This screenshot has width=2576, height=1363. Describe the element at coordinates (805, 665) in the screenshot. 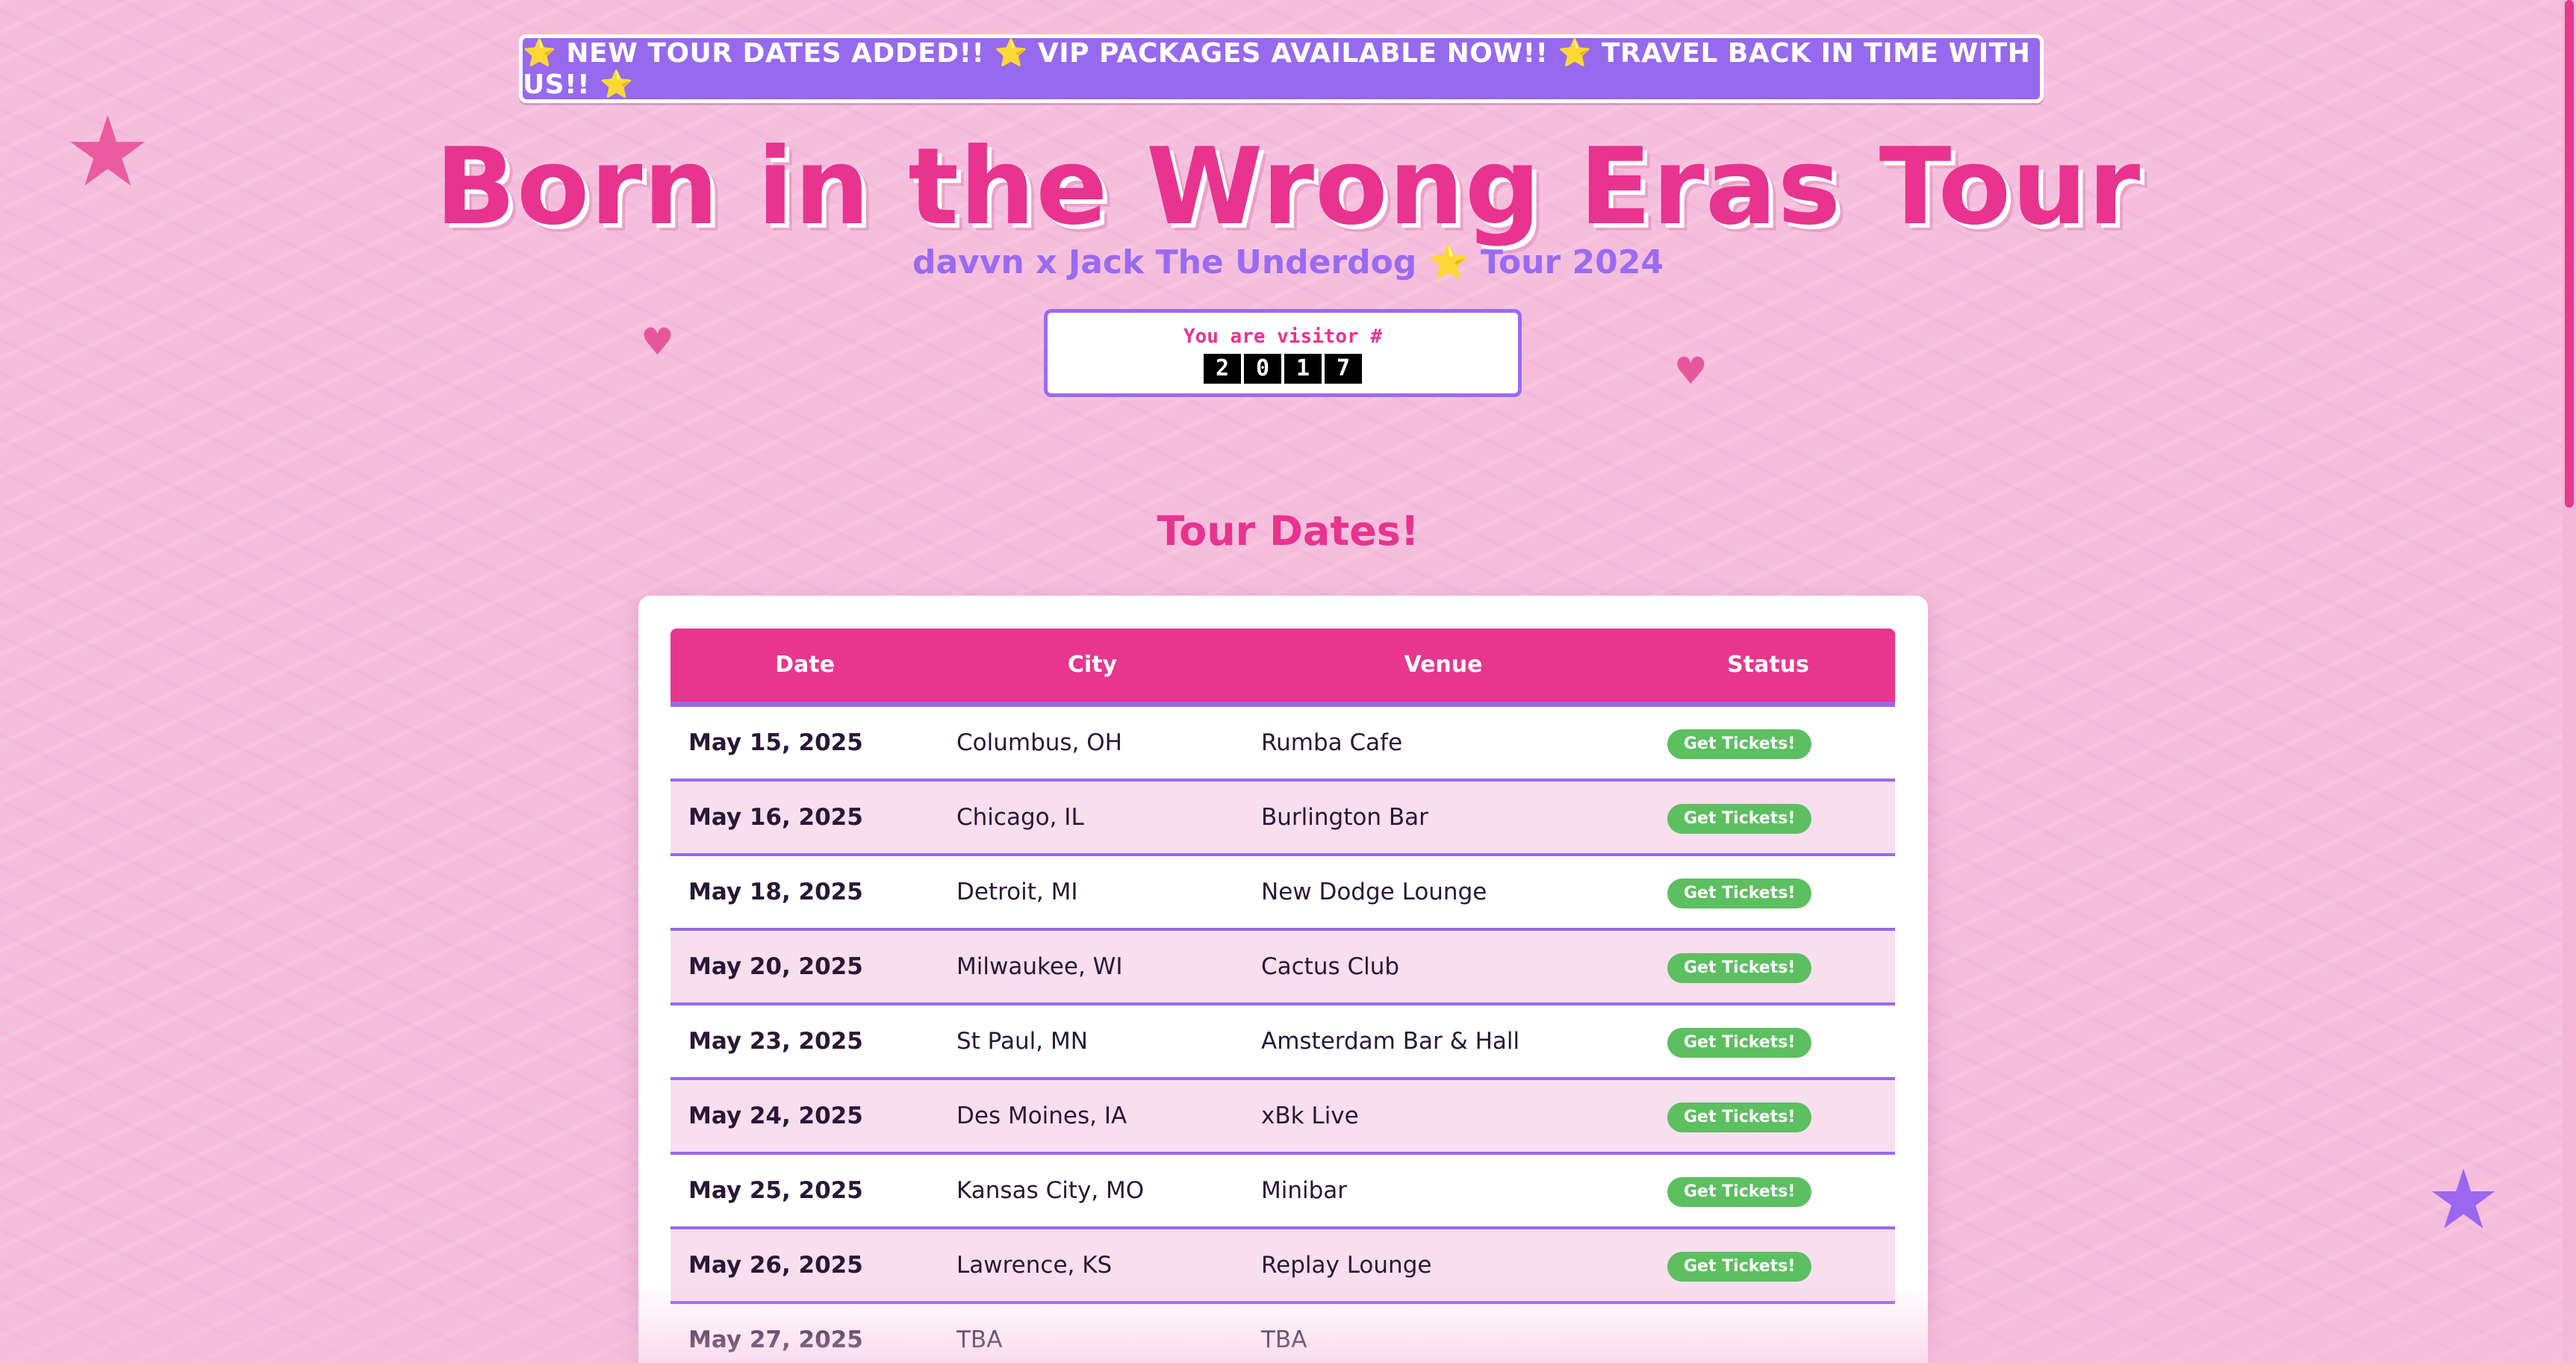

I see `column-header-date: Date` at that location.